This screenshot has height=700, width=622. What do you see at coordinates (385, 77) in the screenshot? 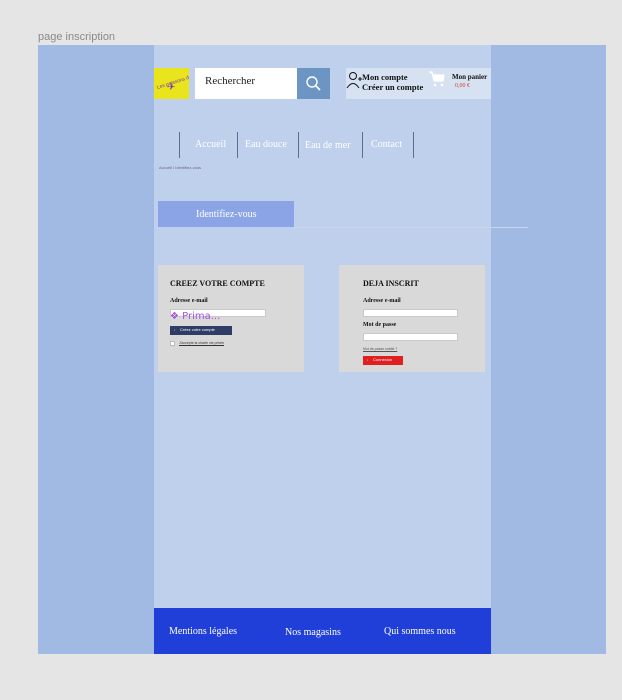
I see `my-account-link: Mon compte` at bounding box center [385, 77].